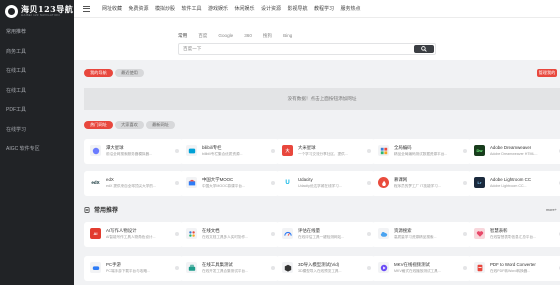 The width and height of the screenshot is (560, 285). Describe the element at coordinates (37, 130) in the screenshot. I see `sidebar-item-learning: 在线学习` at that location.